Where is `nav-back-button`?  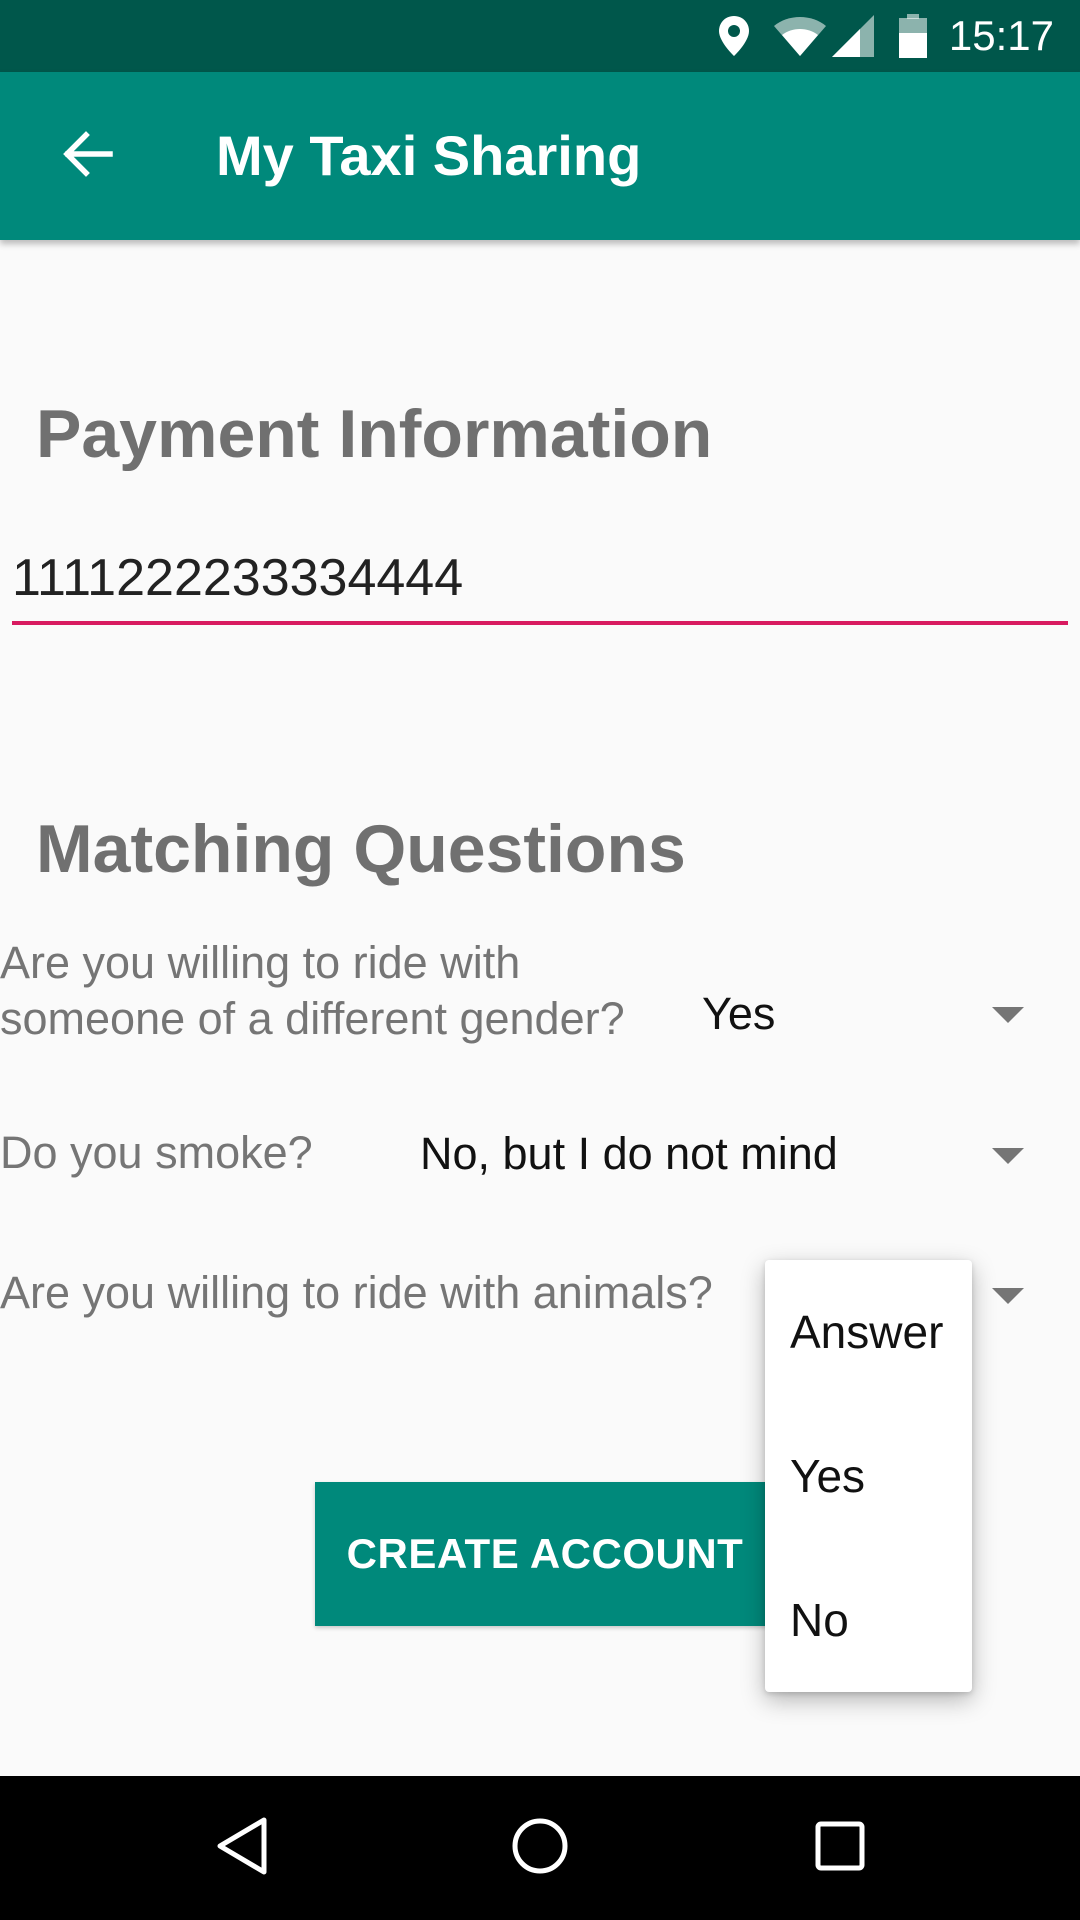
nav-back-button is located at coordinates (242, 1848).